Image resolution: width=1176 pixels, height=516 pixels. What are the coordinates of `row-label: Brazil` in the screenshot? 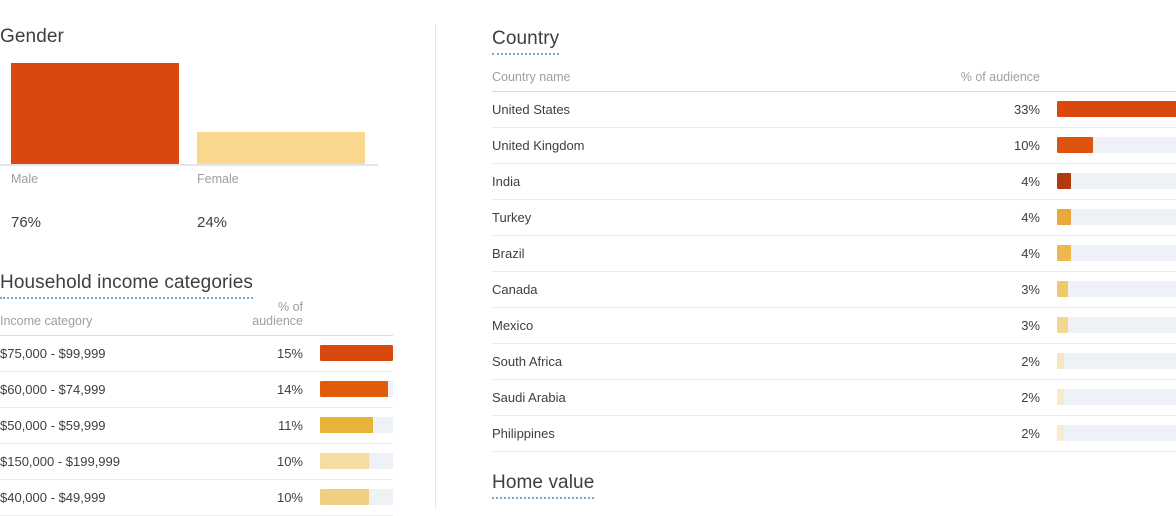 It's located at (712, 253).